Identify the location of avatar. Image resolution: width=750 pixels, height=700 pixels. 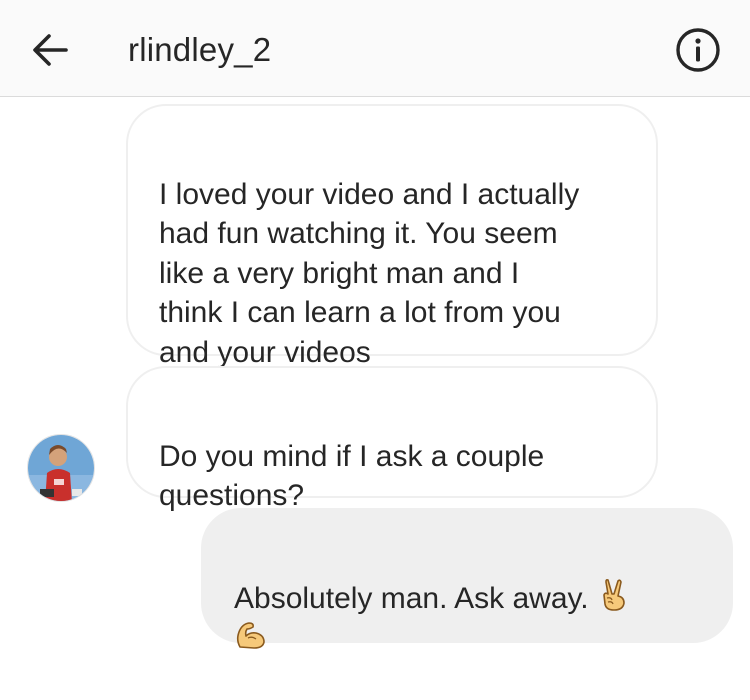
(61, 468).